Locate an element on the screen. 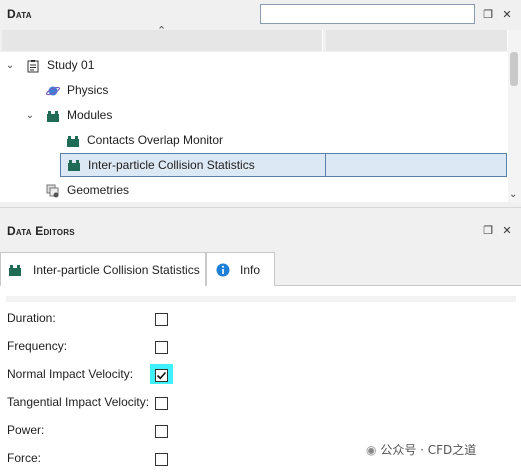 Image resolution: width=521 pixels, height=473 pixels. data-editors-title: Data Editors is located at coordinates (41, 231).